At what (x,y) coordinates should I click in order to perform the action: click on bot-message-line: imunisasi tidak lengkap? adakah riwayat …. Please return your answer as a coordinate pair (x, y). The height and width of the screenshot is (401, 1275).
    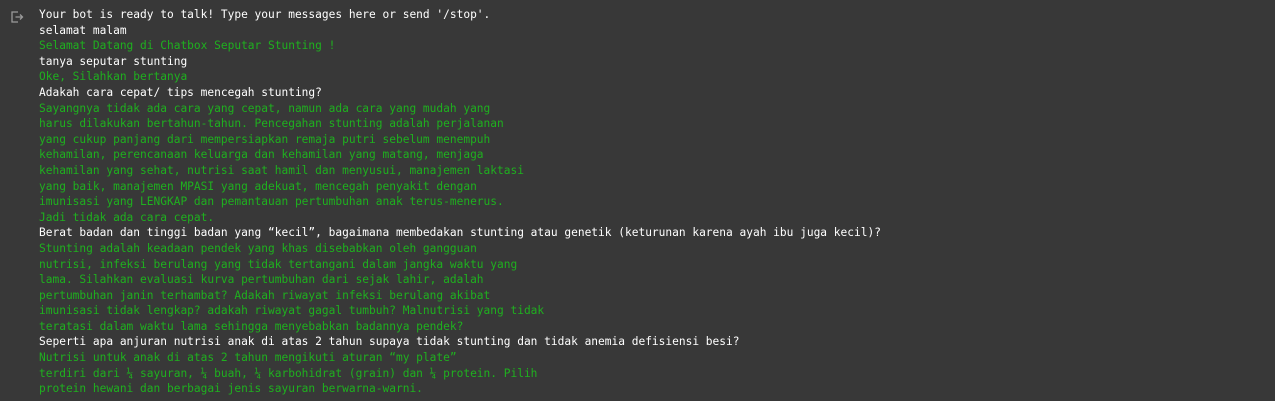
    Looking at the image, I should click on (292, 311).